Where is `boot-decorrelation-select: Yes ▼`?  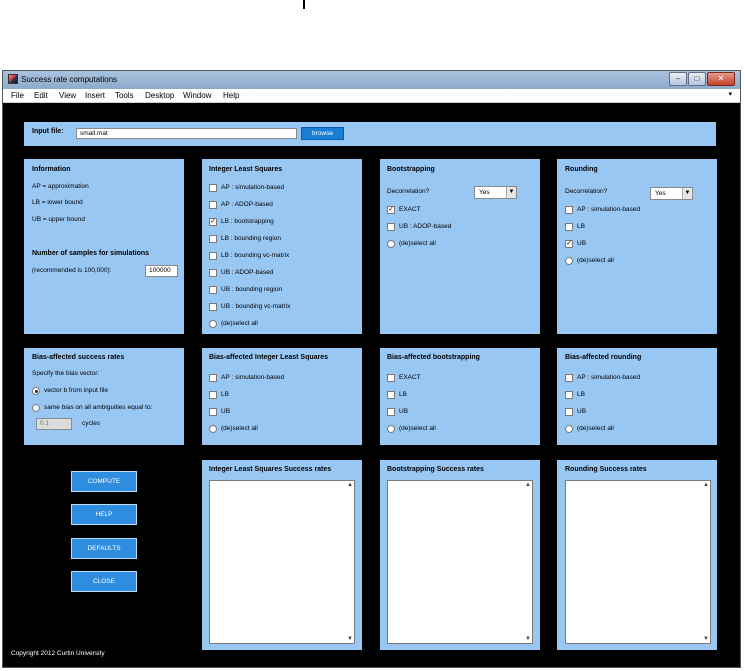
boot-decorrelation-select: Yes ▼ is located at coordinates (495, 192).